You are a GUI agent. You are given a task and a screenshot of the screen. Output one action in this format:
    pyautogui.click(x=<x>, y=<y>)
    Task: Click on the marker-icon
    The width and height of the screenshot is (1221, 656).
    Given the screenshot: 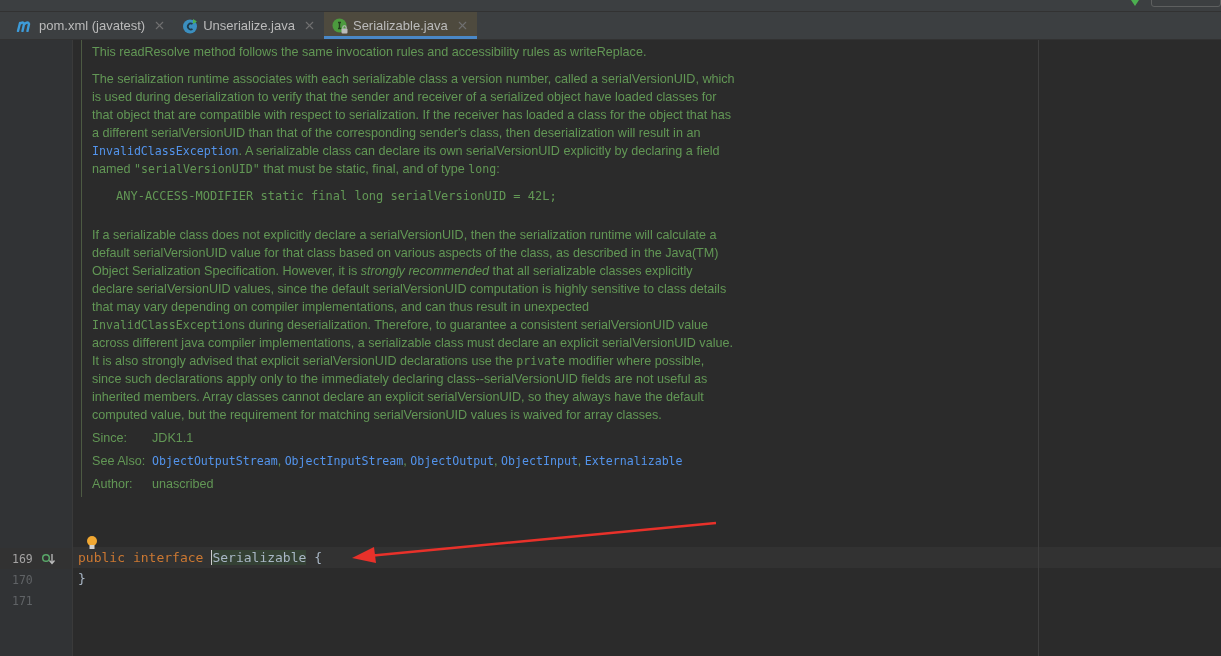 What is the action you would take?
    pyautogui.click(x=1135, y=3)
    